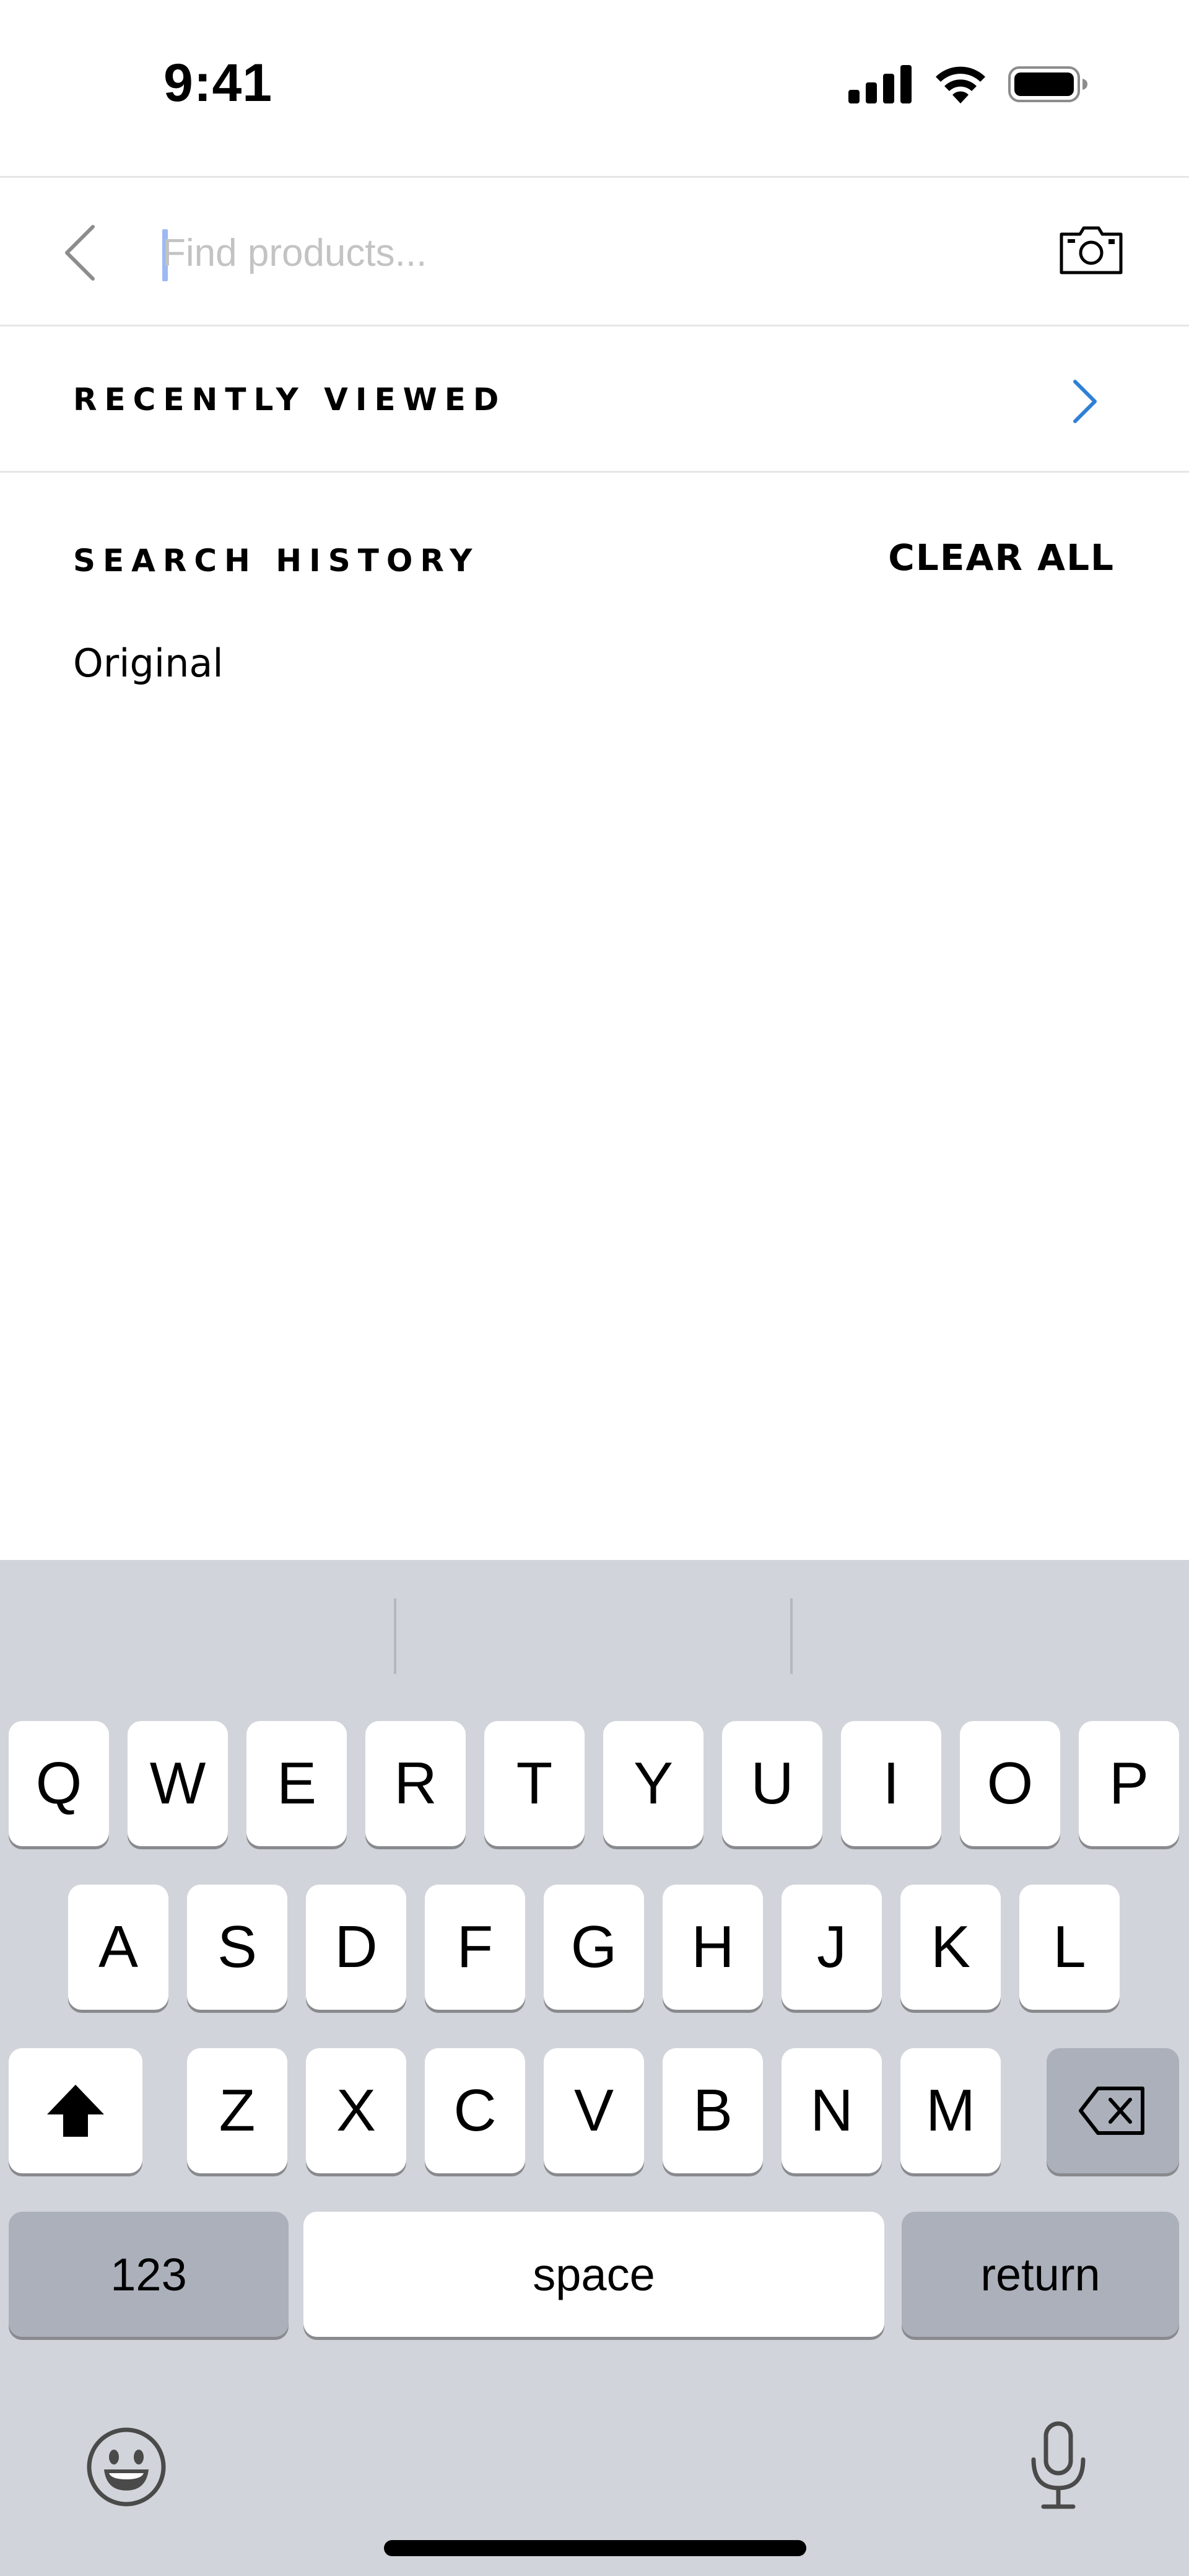  Describe the element at coordinates (1085, 401) in the screenshot. I see `chevron-right-icon` at that location.